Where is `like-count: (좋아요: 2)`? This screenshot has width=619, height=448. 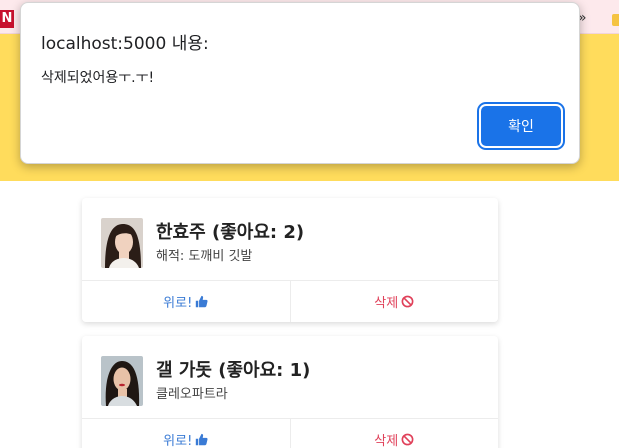 like-count: (좋아요: 2) is located at coordinates (258, 232).